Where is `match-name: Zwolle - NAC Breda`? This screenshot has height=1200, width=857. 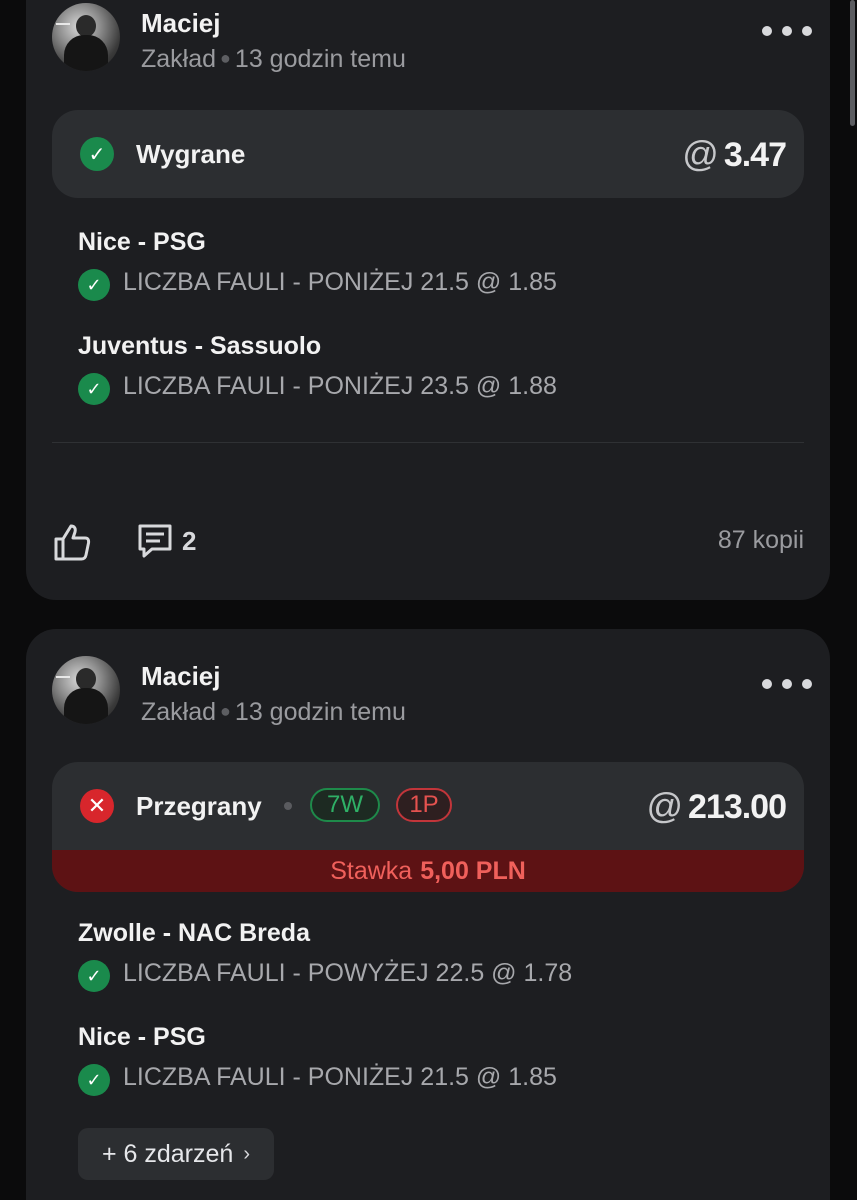 match-name: Zwolle - NAC Breda is located at coordinates (194, 933).